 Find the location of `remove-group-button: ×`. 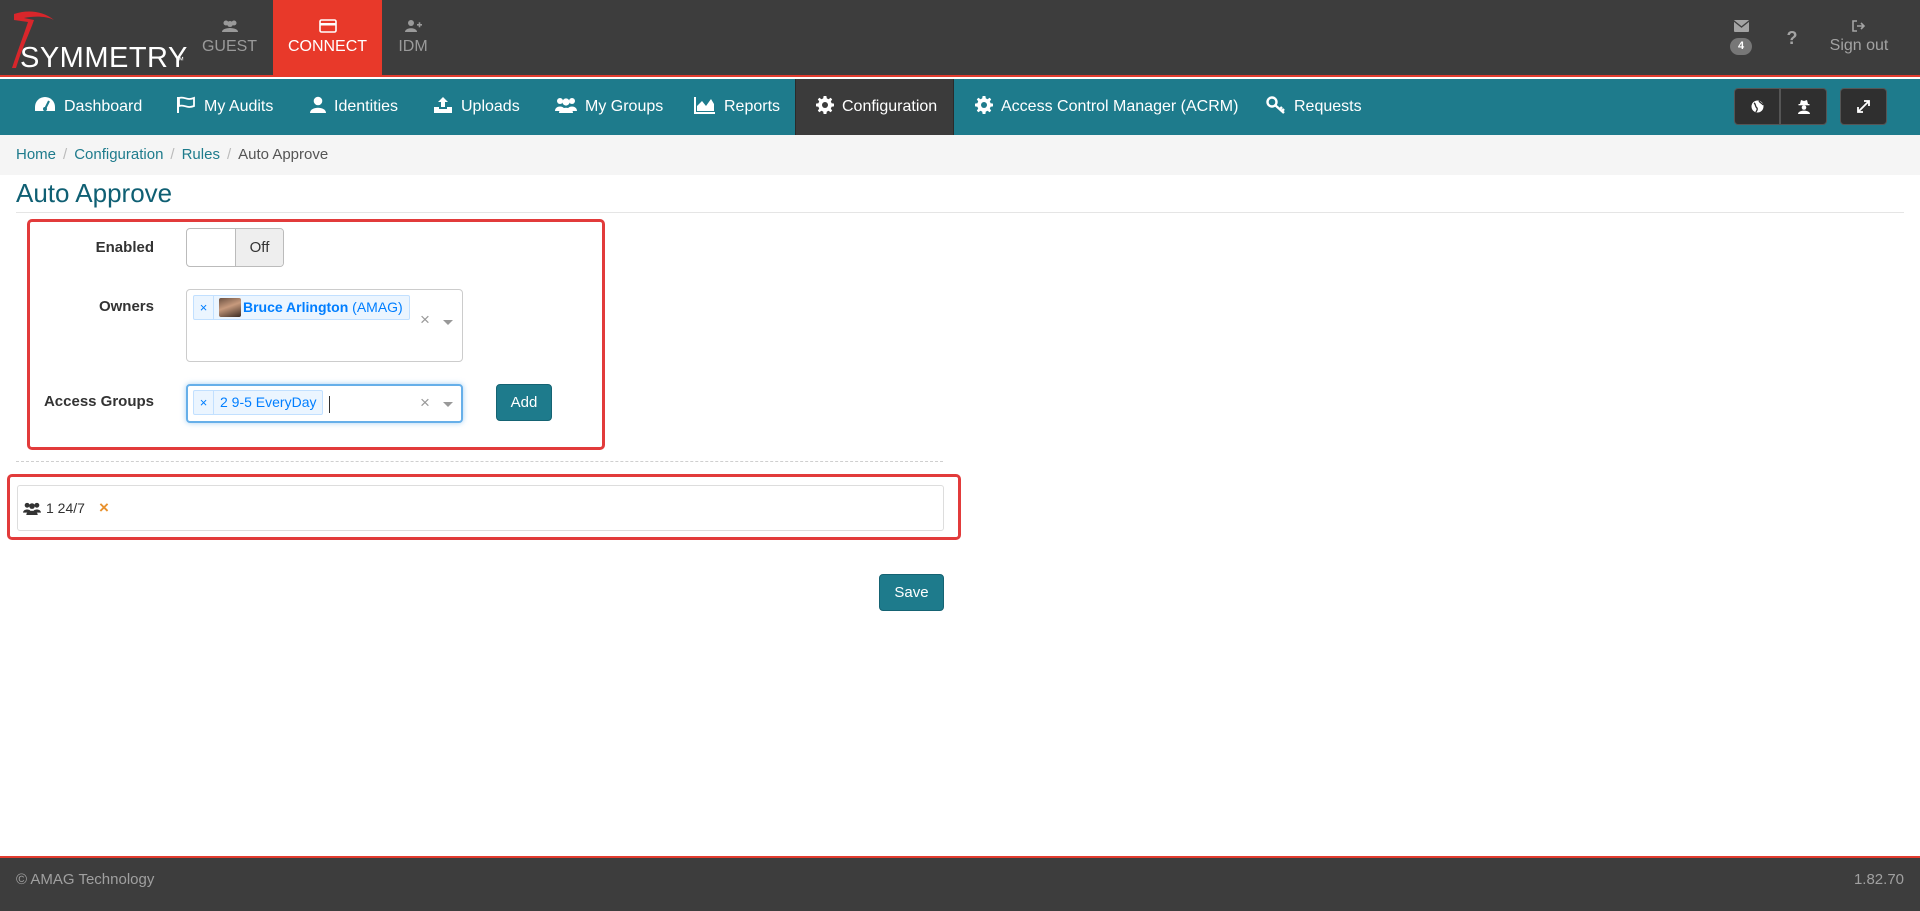

remove-group-button: × is located at coordinates (104, 508).